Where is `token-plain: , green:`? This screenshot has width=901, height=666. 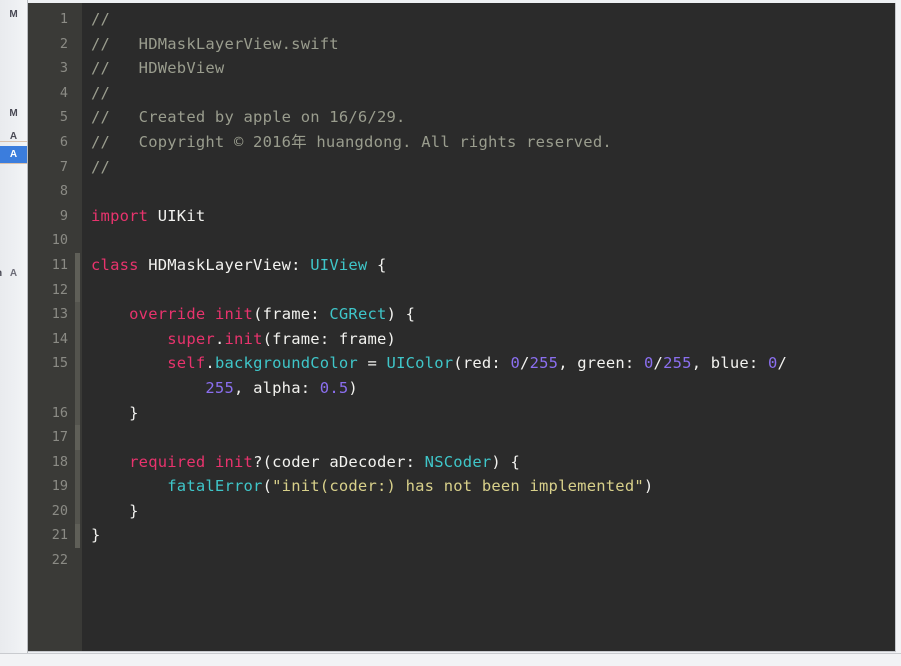 token-plain: , green: is located at coordinates (601, 363).